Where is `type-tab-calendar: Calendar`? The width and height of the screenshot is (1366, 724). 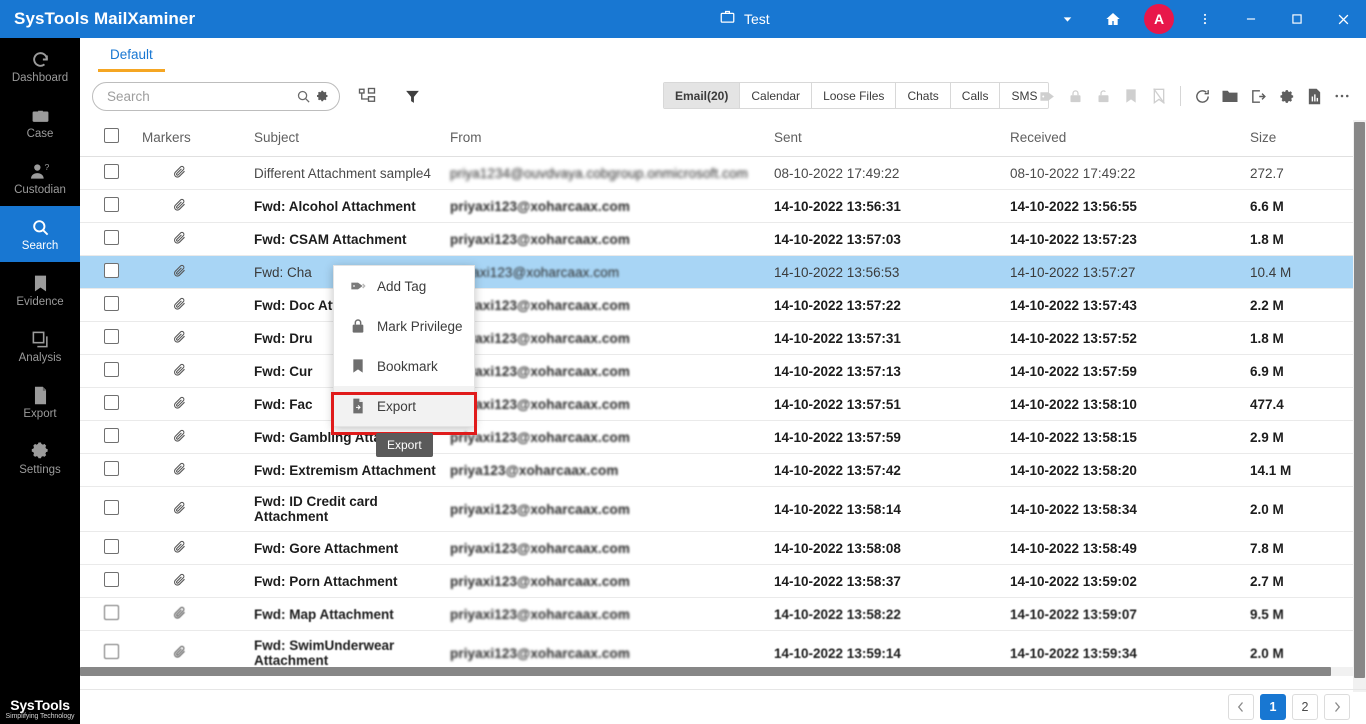
type-tab-calendar: Calendar is located at coordinates (776, 95).